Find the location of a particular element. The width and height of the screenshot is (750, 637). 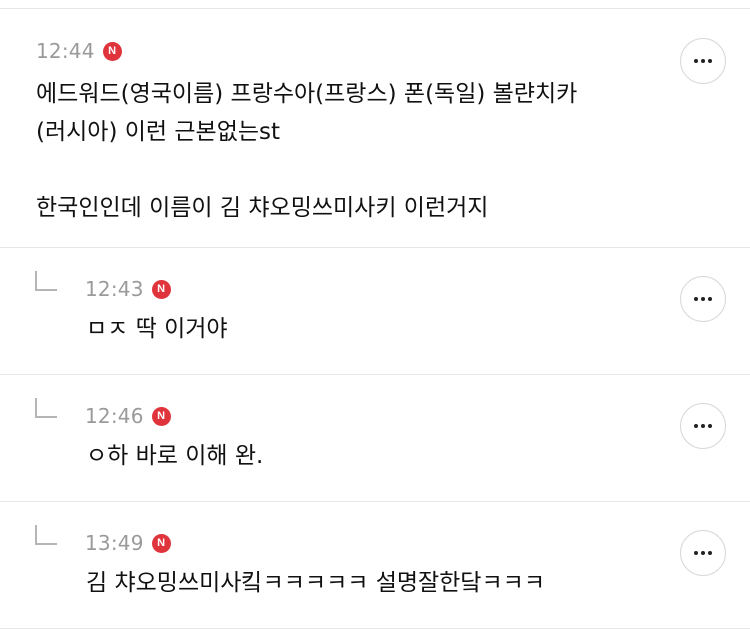

comment-meta: 13:49 N is located at coordinates (128, 543).